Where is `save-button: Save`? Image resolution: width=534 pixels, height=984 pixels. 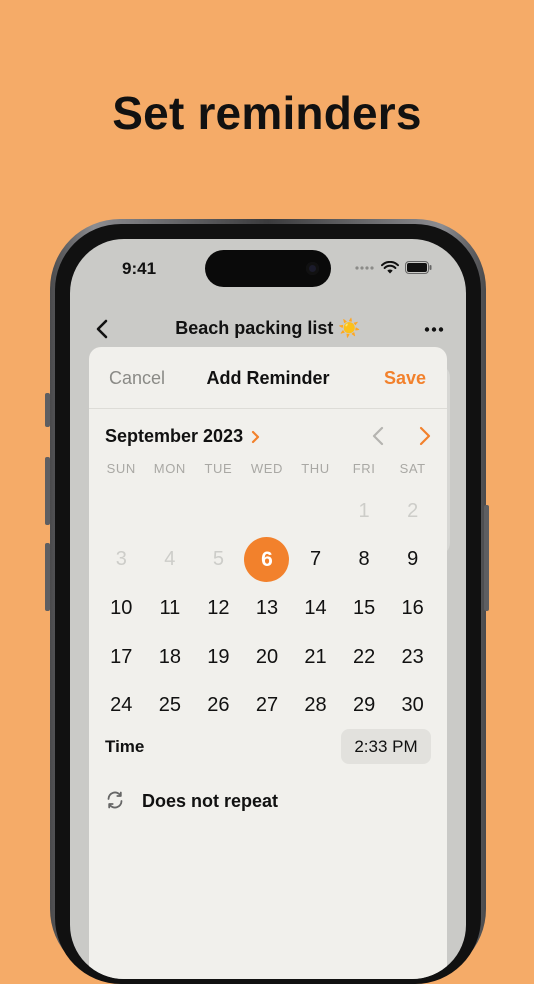 save-button: Save is located at coordinates (405, 378).